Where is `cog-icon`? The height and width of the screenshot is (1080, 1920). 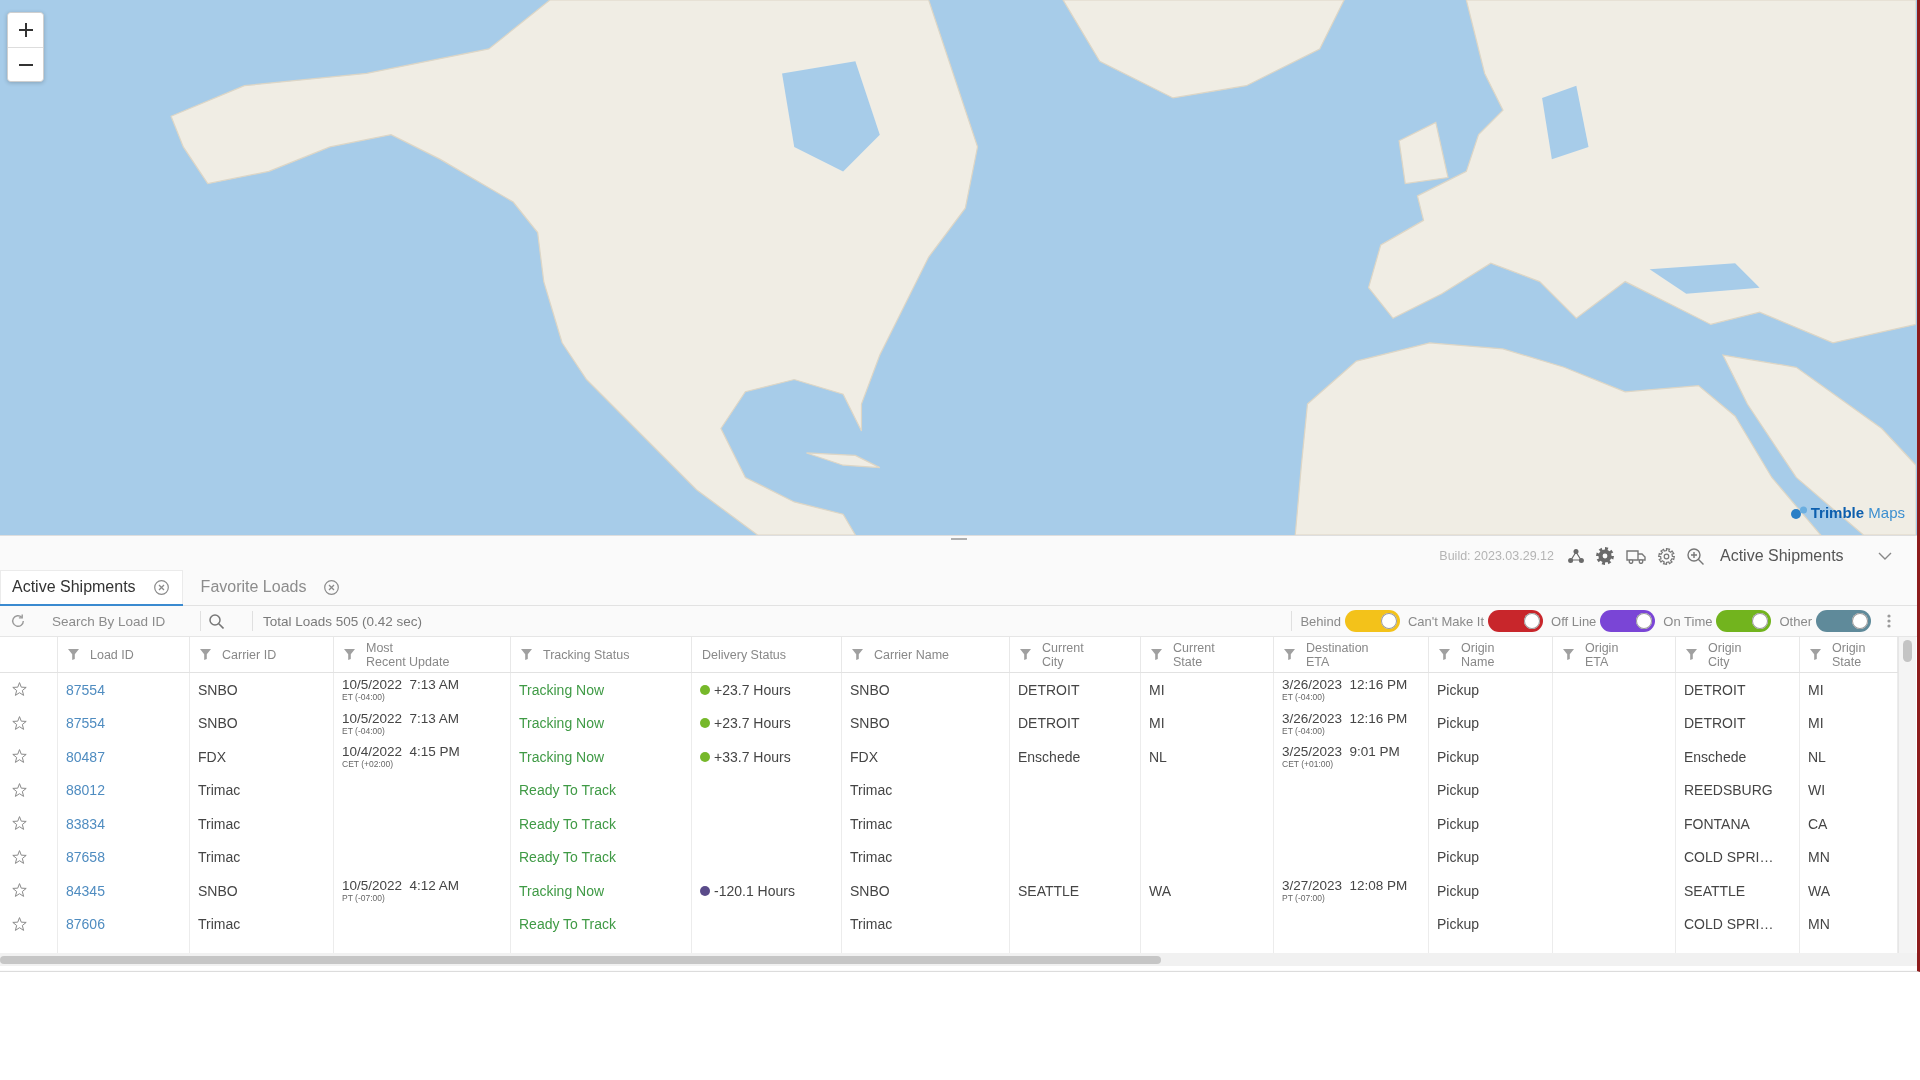 cog-icon is located at coordinates (1605, 556).